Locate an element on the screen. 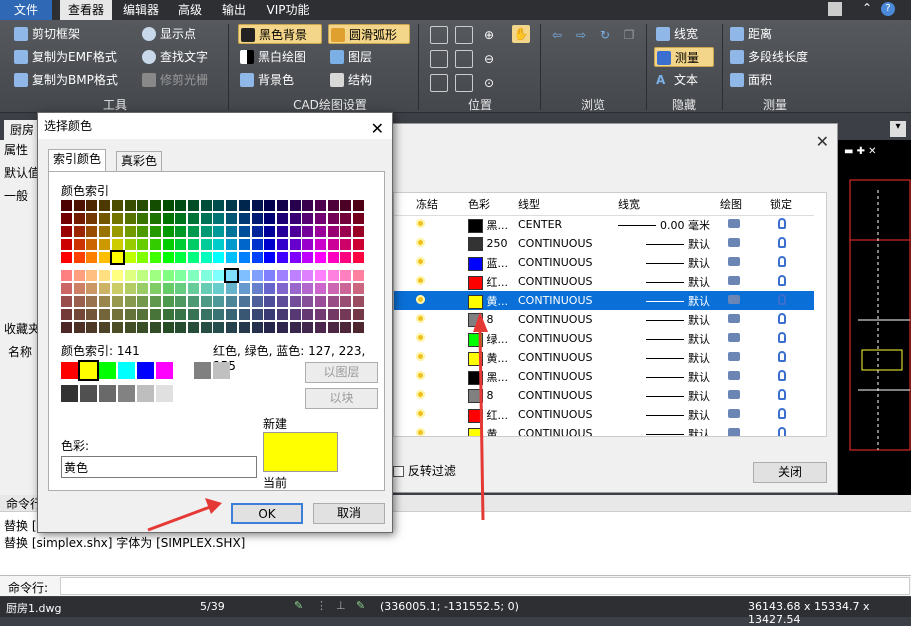  menu-file: 文件 is located at coordinates (26, 10).